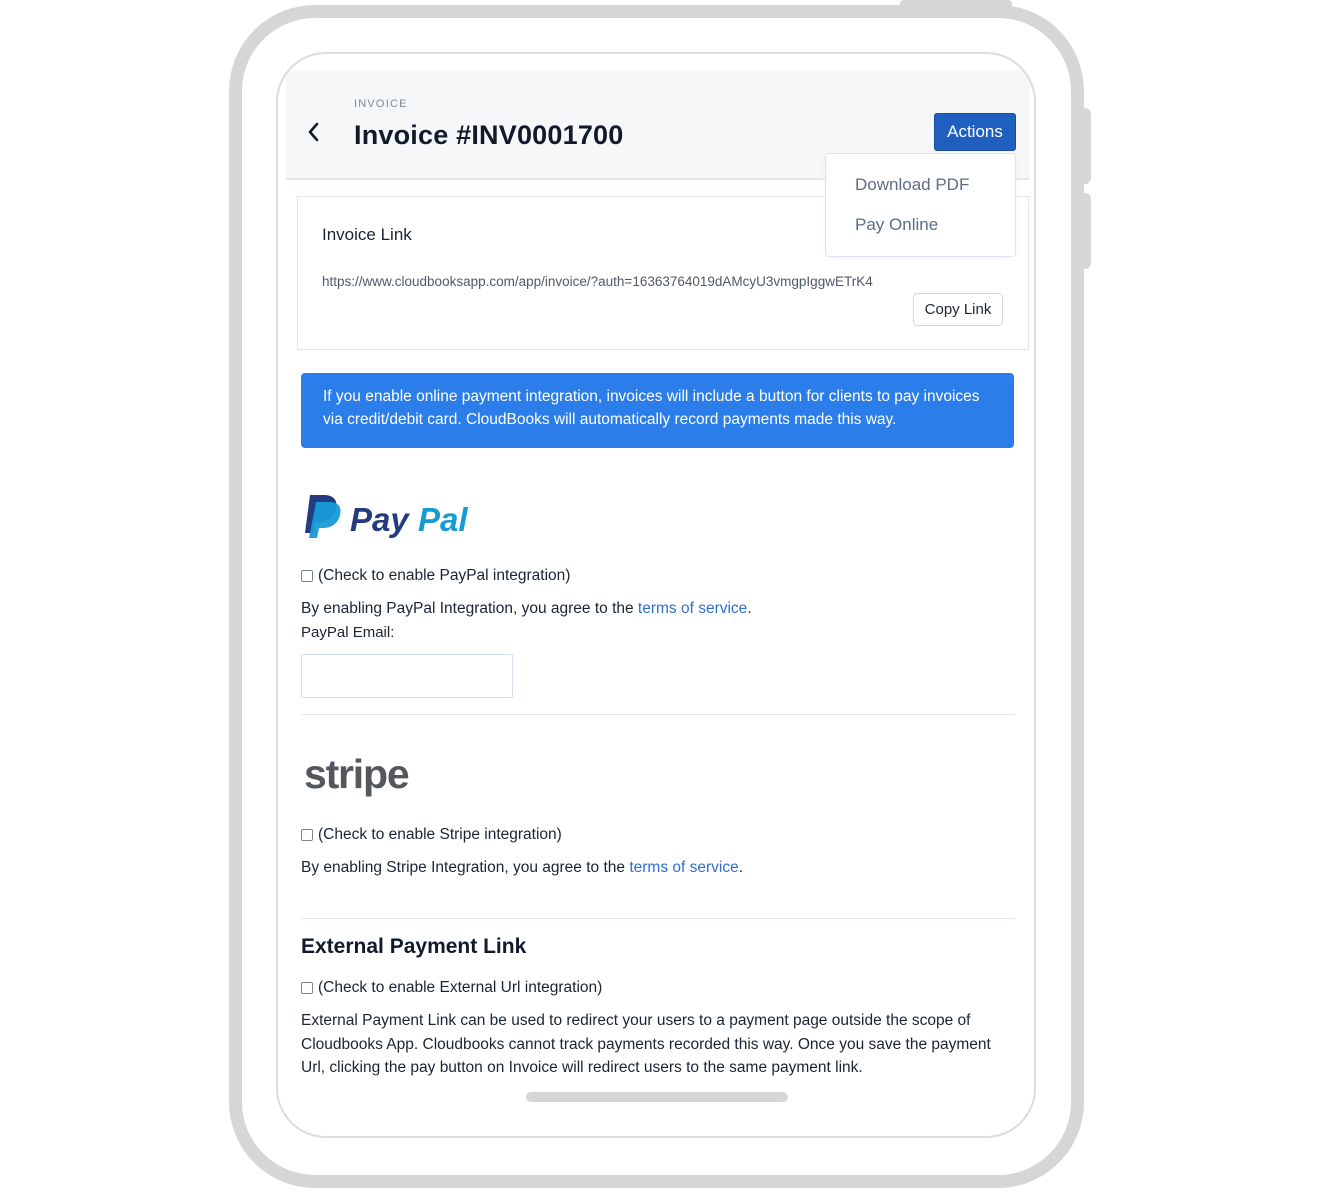 The width and height of the screenshot is (1330, 1196). Describe the element at coordinates (1085, 146) in the screenshot. I see `device-volume-up-button` at that location.